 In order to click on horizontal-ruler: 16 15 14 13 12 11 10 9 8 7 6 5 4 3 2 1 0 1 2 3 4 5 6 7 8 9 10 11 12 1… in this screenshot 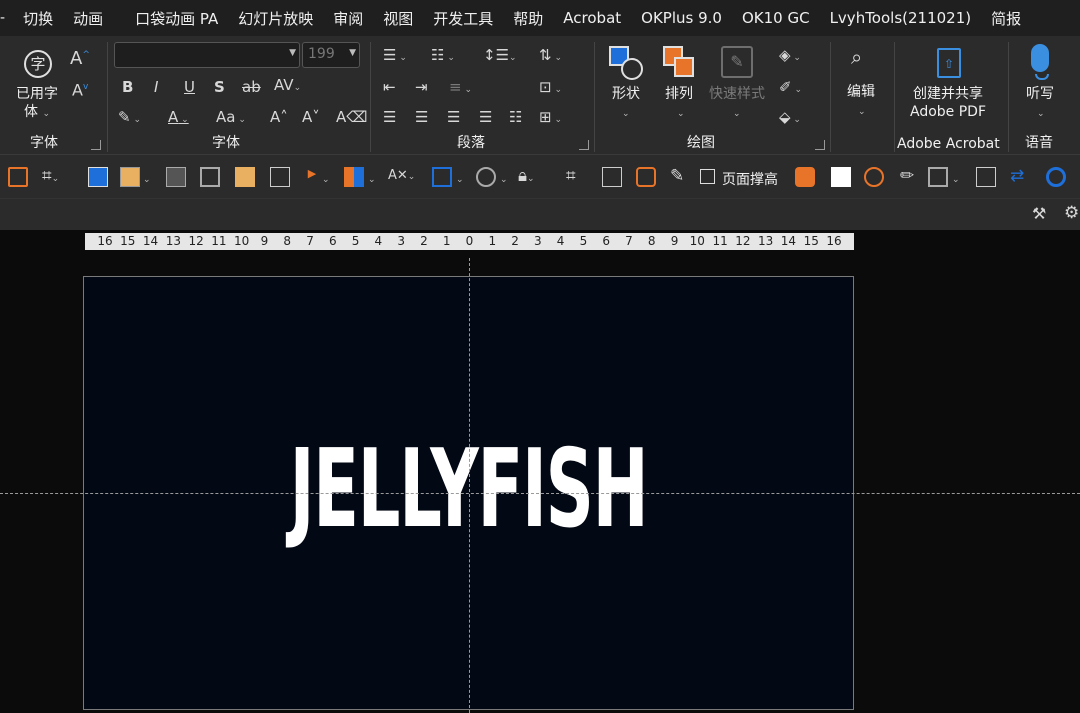, I will do `click(469, 241)`.